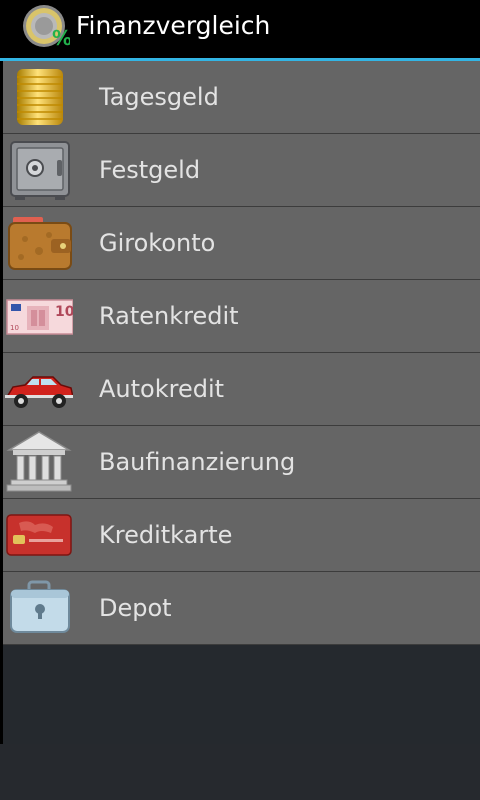 The width and height of the screenshot is (480, 800). What do you see at coordinates (241, 243) in the screenshot?
I see `menu-item-girokonto: Girokonto` at bounding box center [241, 243].